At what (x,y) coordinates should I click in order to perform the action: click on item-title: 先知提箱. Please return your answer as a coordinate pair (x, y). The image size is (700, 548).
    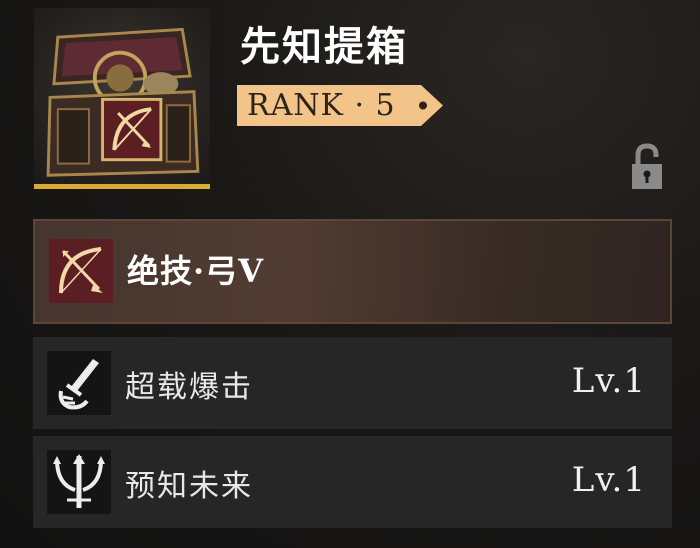
    Looking at the image, I should click on (324, 46).